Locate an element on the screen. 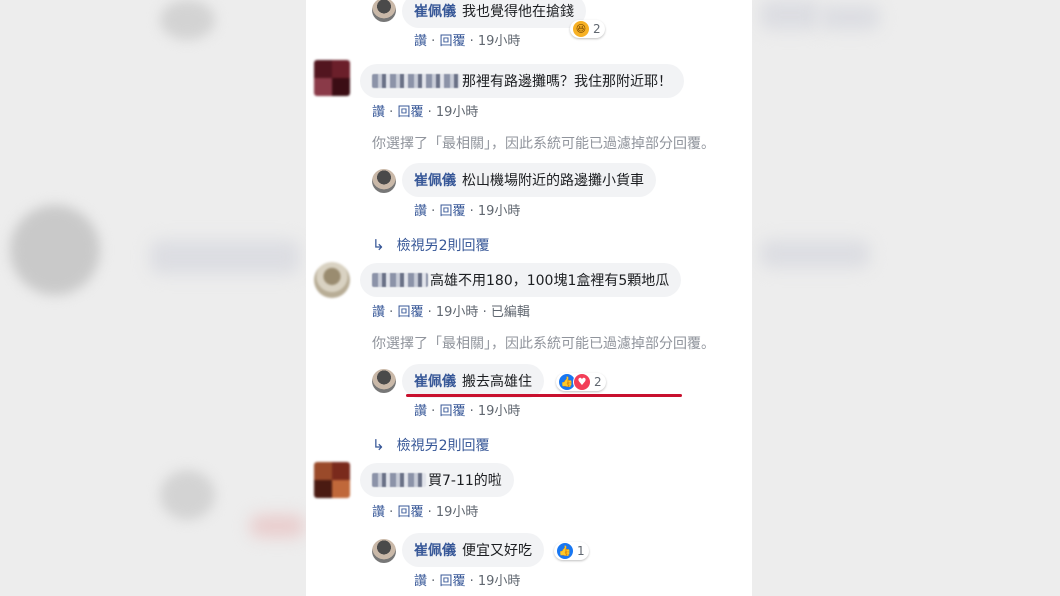  comment-text: 買7-11的啦 is located at coordinates (465, 481).